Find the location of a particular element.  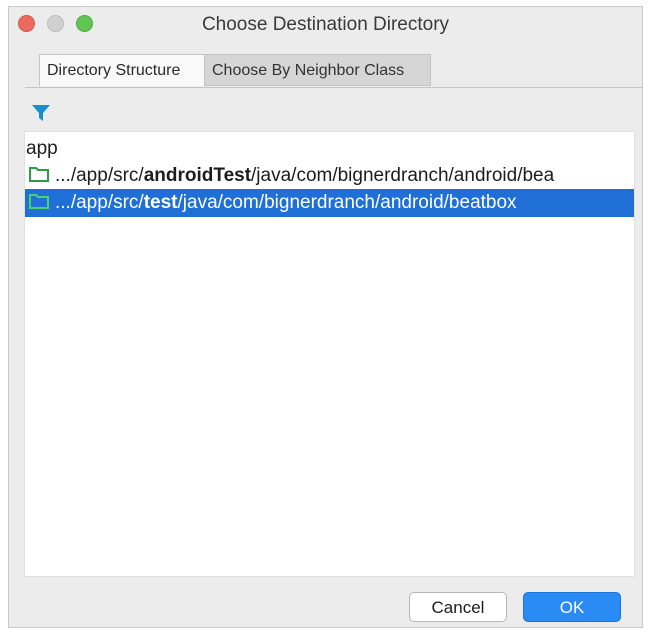

tab-directory-structure: Directory Structure is located at coordinates (122, 70).